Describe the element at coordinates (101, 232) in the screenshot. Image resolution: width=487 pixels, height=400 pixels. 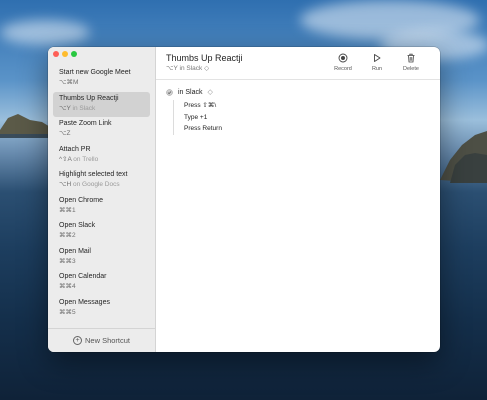
I see `shortcut-item-open-slack: Open Slack ⌘⌘2` at that location.